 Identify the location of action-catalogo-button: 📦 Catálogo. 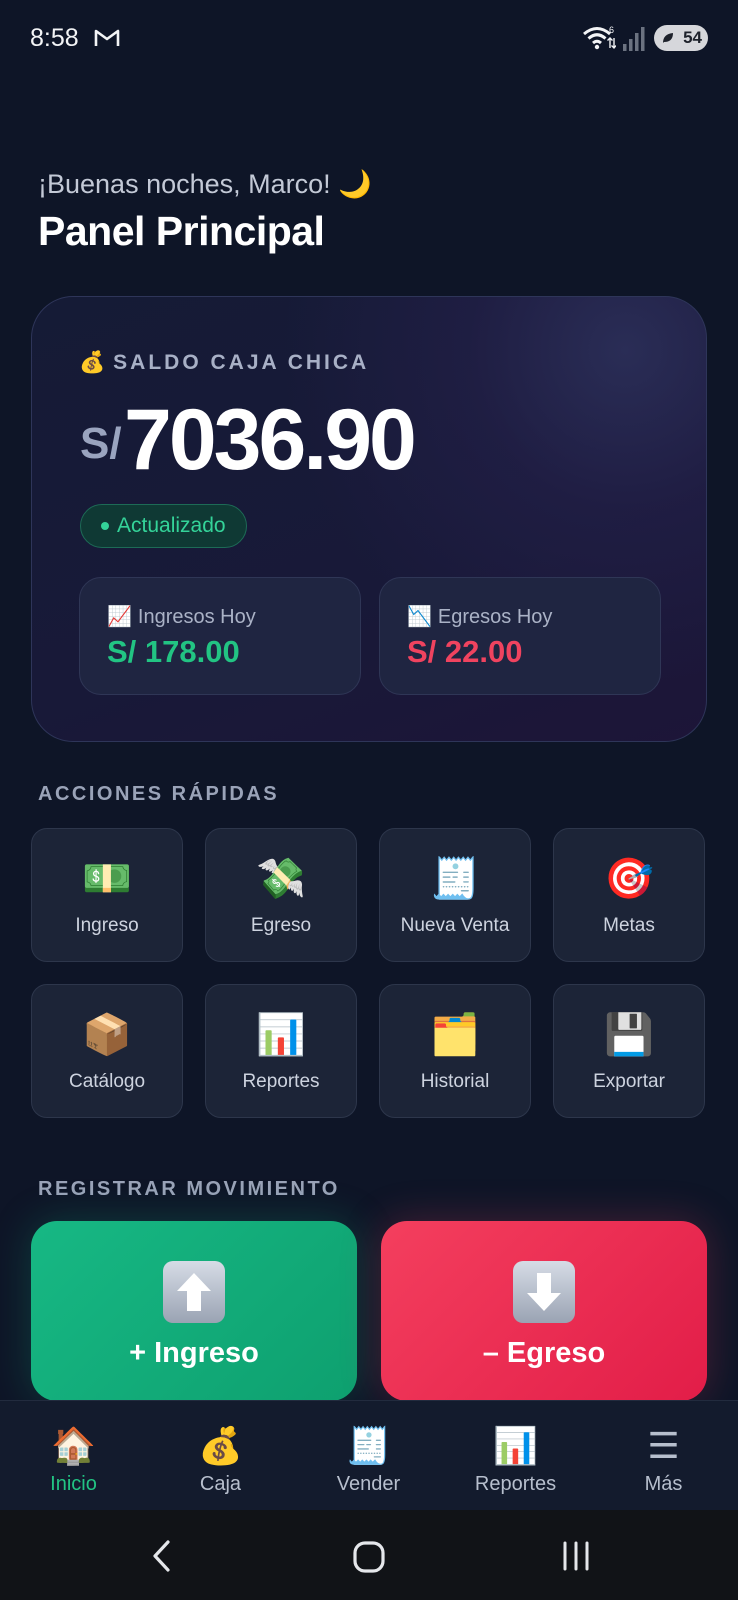
(107, 1051).